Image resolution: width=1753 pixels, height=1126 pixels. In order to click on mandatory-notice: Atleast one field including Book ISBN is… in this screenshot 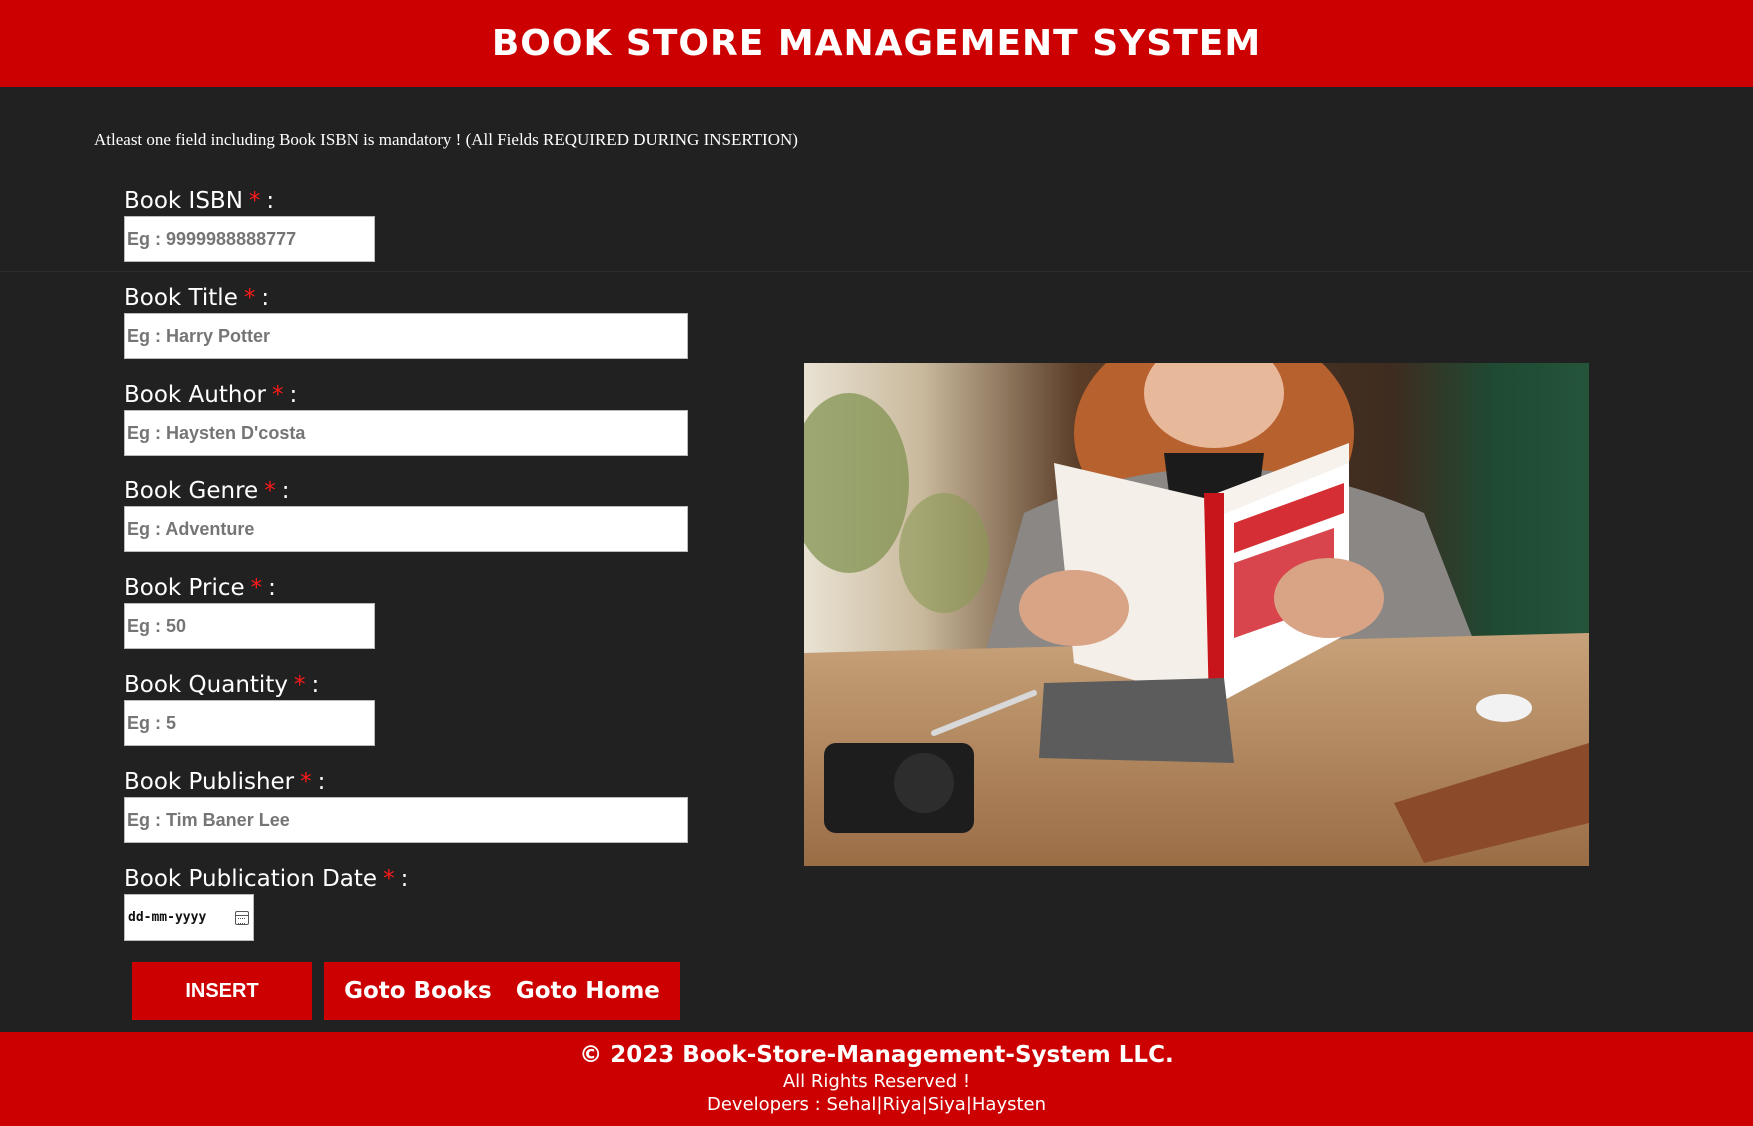, I will do `click(446, 139)`.